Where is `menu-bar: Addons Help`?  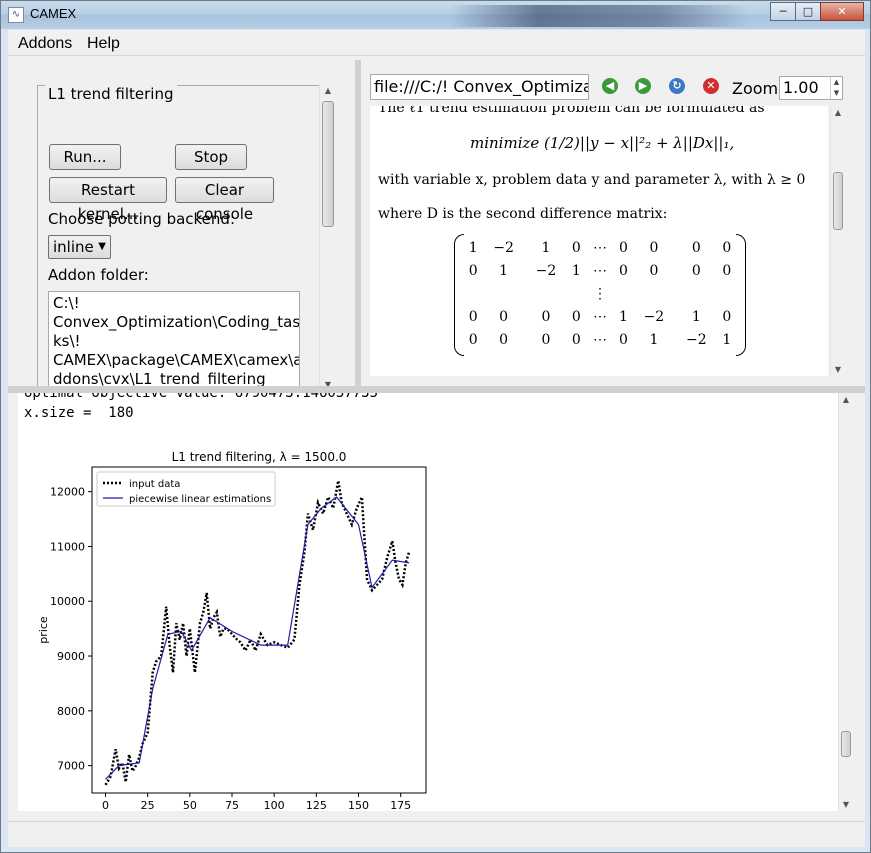 menu-bar: Addons Help is located at coordinates (436, 43).